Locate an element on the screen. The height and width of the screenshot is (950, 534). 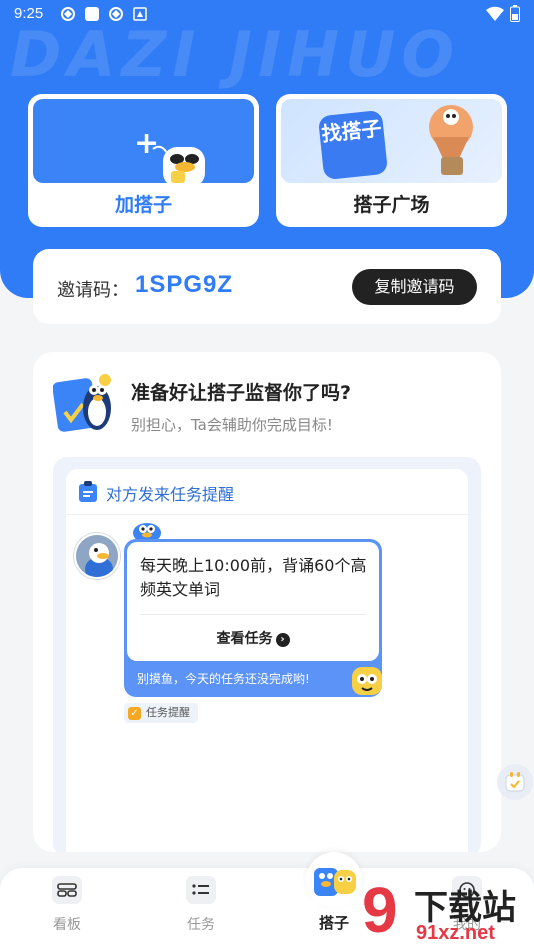
reminder-footer-text: 别摸鱼，今天的任务还没完成哟! is located at coordinates (223, 679).